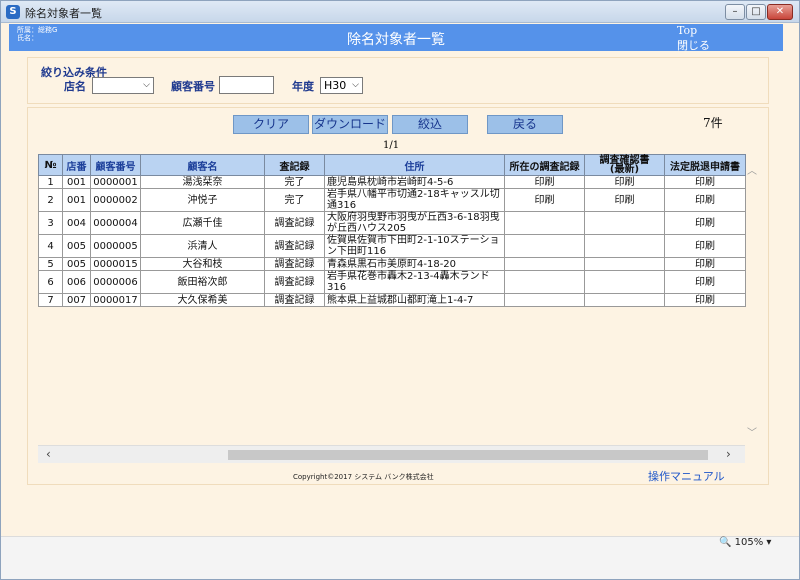  Describe the element at coordinates (705, 165) in the screenshot. I see `col-header-withdraw: 法定脱退申請書` at that location.